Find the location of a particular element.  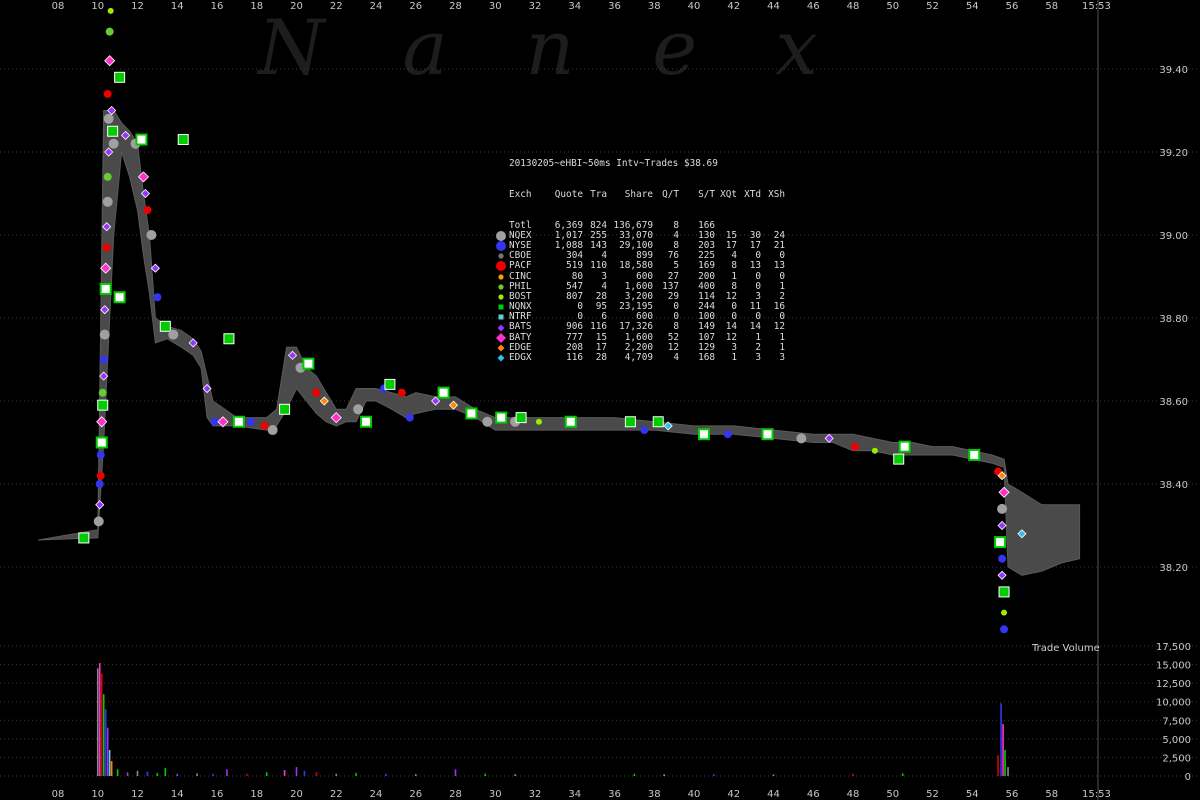

stats-title: 20130205~eHBI~50ms Intv~Trades $38.69 is located at coordinates (613, 164).